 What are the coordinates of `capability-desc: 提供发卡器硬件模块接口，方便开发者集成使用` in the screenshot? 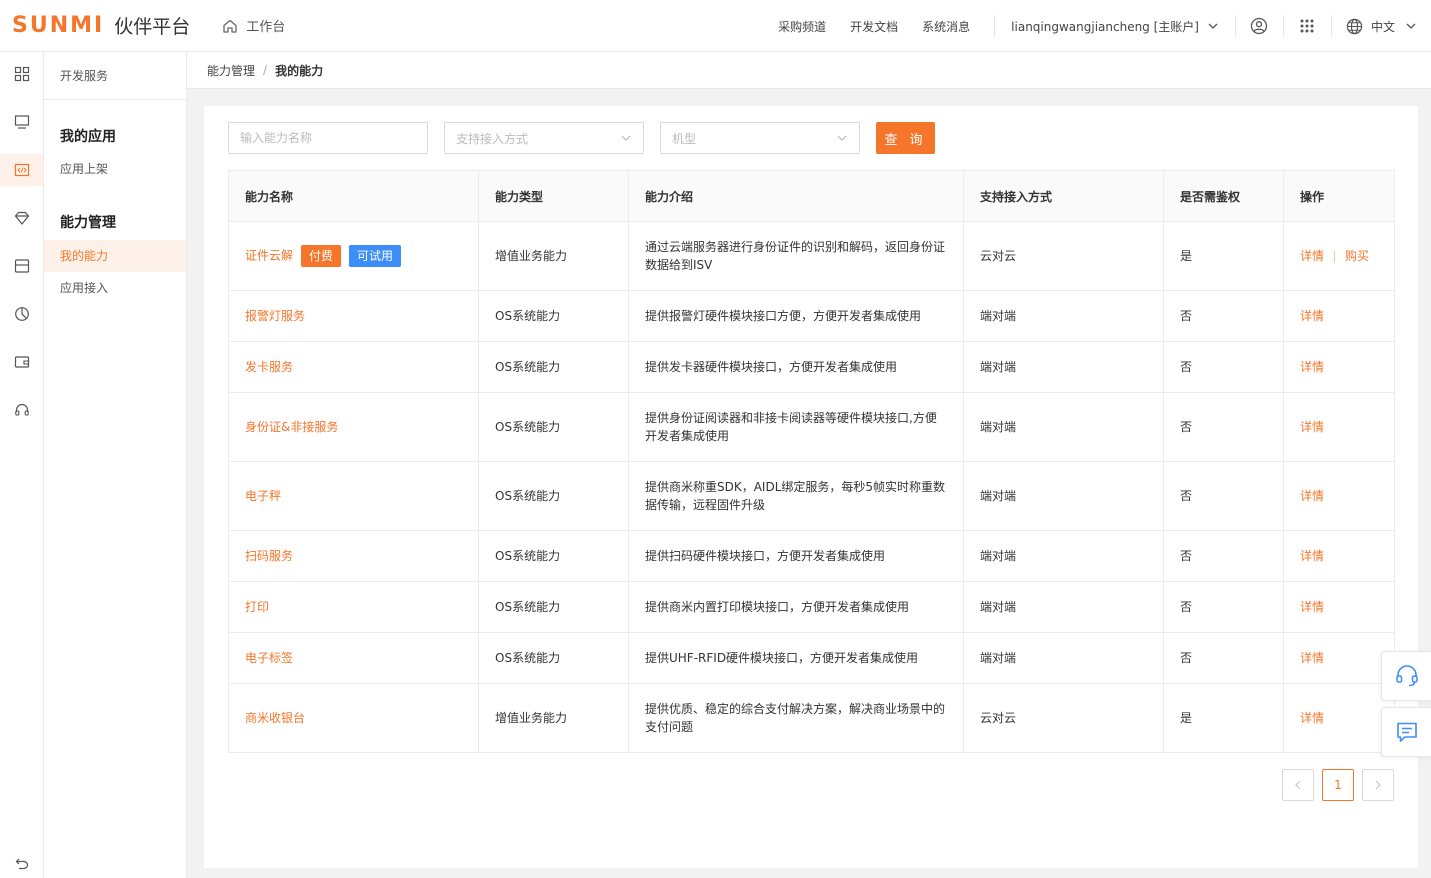 It's located at (796, 367).